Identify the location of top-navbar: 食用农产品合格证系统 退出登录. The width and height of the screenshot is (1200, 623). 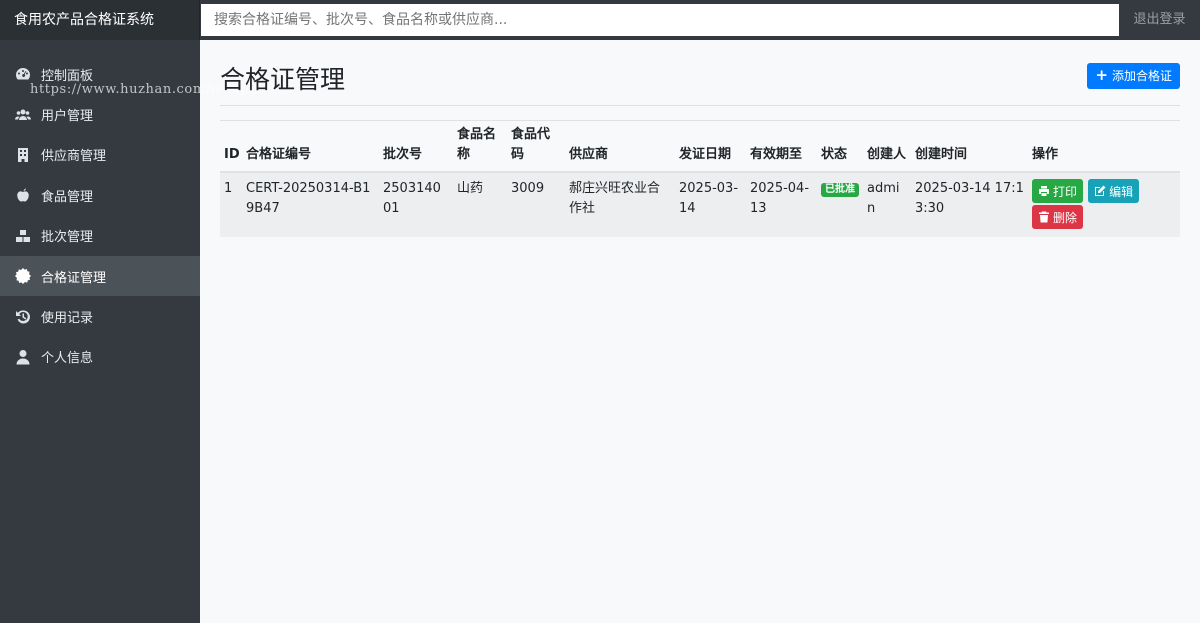
(600, 20).